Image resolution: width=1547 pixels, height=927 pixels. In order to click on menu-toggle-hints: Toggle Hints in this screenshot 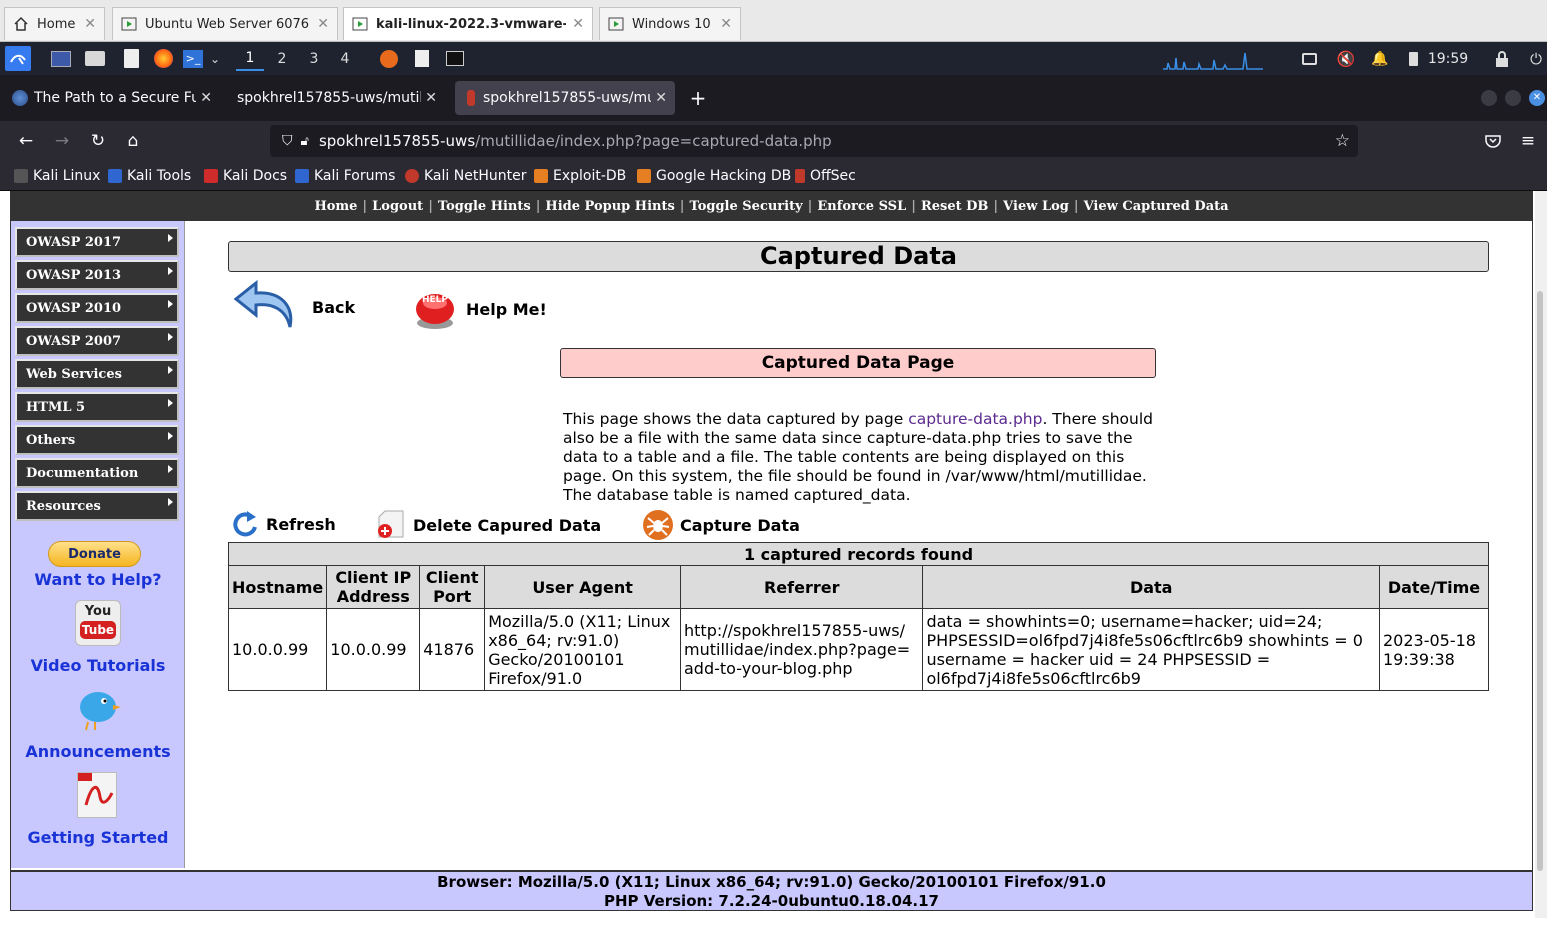, I will do `click(484, 206)`.